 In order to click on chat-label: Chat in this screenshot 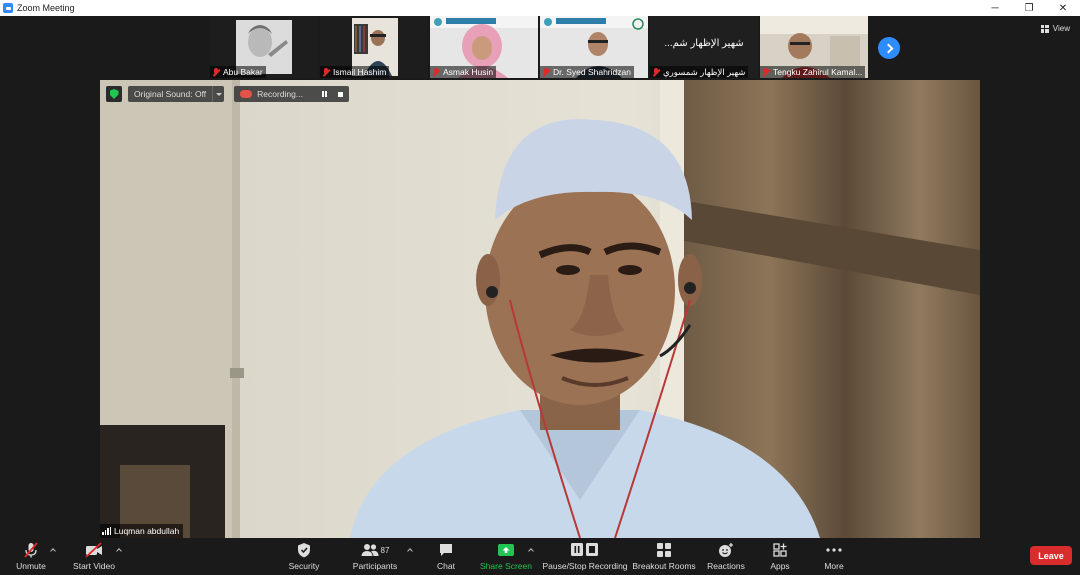, I will do `click(446, 566)`.